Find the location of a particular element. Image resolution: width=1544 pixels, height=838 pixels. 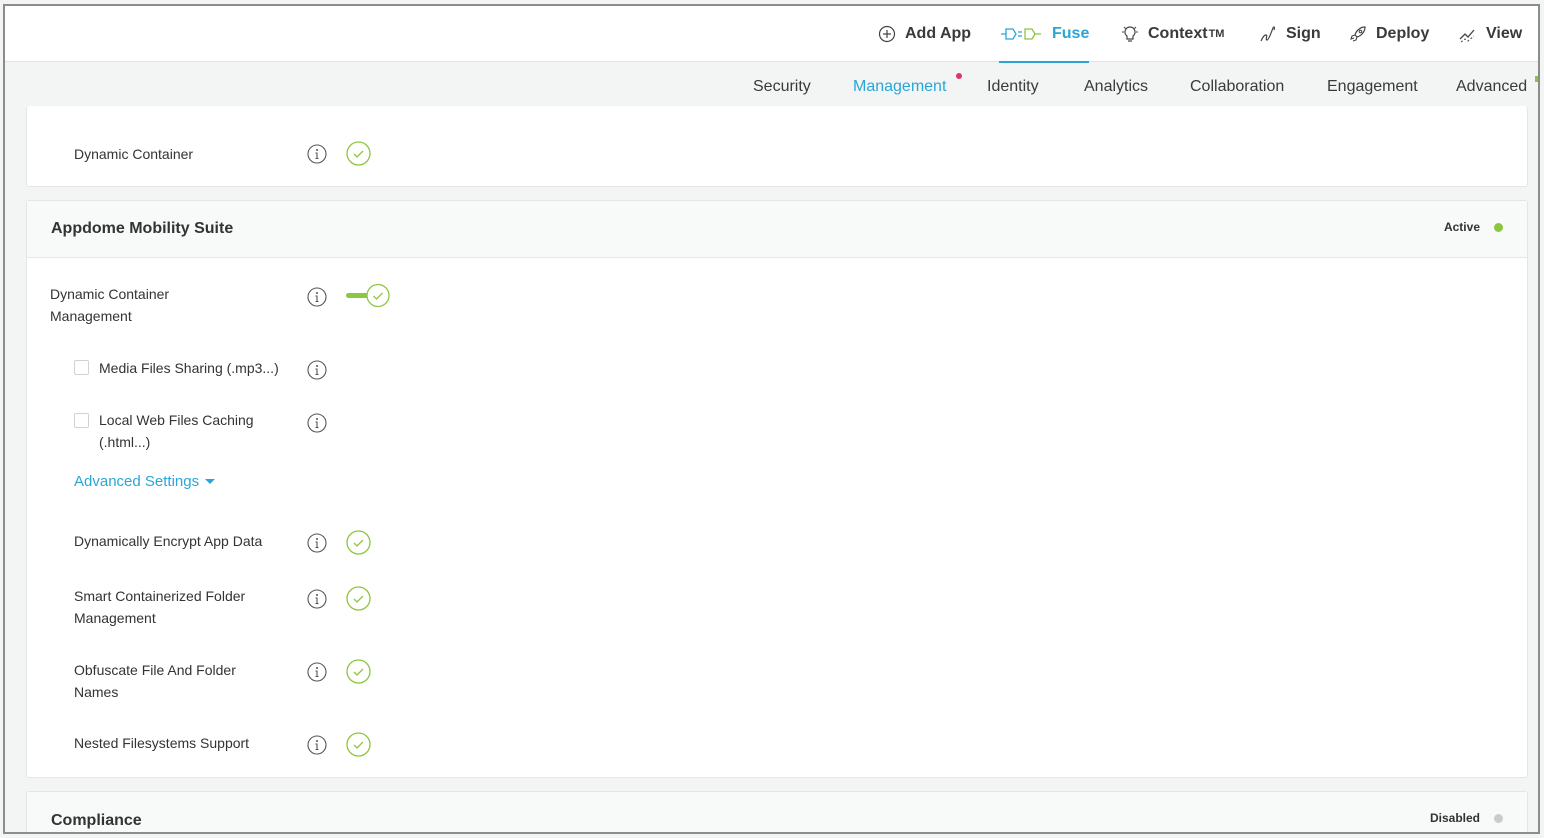

dynamic-container-card: Dynamic Container is located at coordinates (777, 146).